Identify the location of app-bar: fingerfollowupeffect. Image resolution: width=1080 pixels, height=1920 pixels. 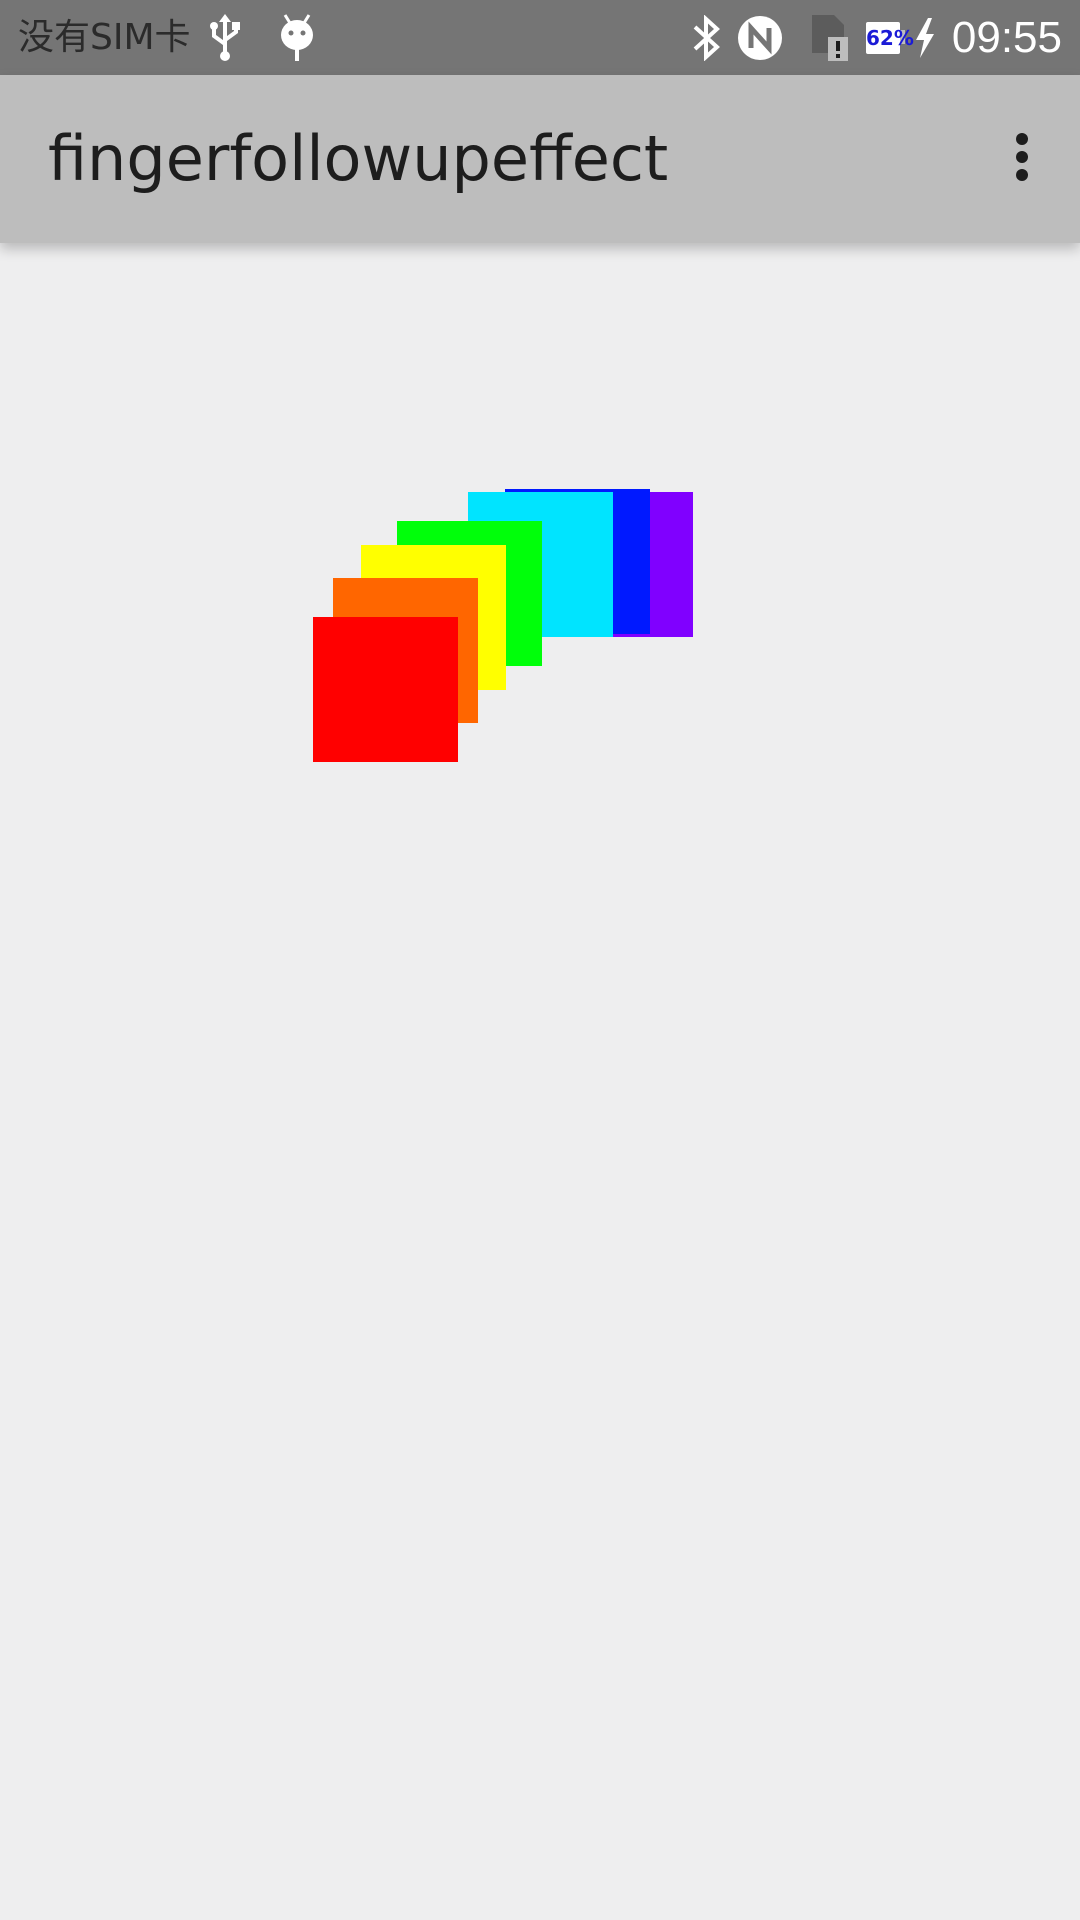
(540, 159).